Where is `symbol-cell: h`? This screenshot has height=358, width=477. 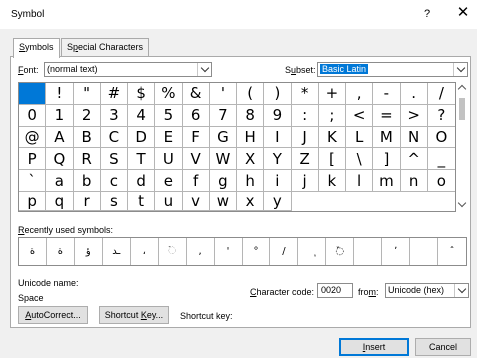
symbol-cell: h is located at coordinates (251, 181).